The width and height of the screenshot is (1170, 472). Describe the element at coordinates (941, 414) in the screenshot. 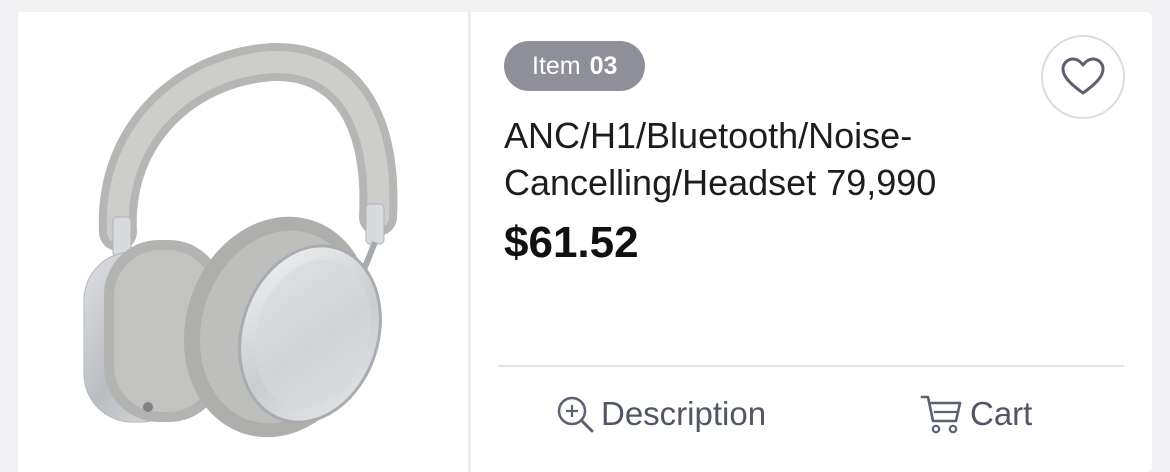

I see `cart-icon` at that location.